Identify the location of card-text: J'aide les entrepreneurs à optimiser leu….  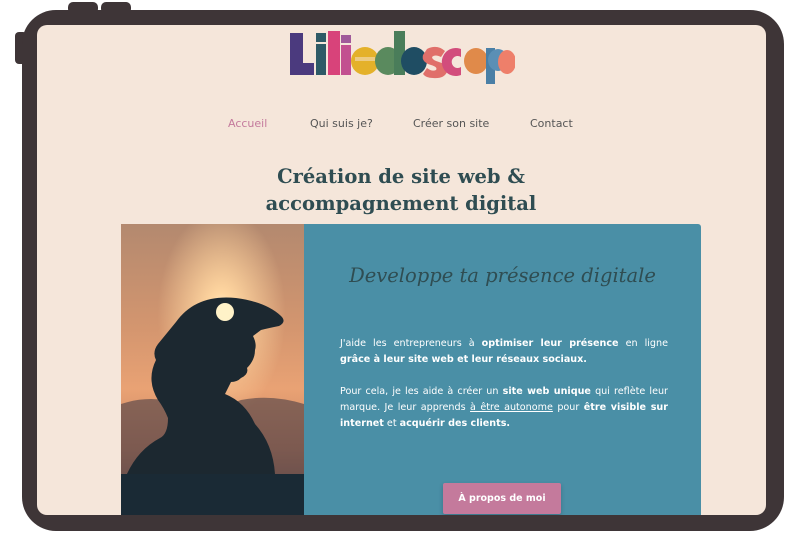
(504, 392).